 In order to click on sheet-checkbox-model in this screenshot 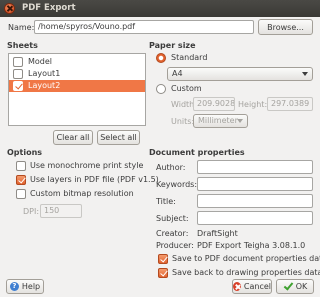, I will do `click(18, 62)`.